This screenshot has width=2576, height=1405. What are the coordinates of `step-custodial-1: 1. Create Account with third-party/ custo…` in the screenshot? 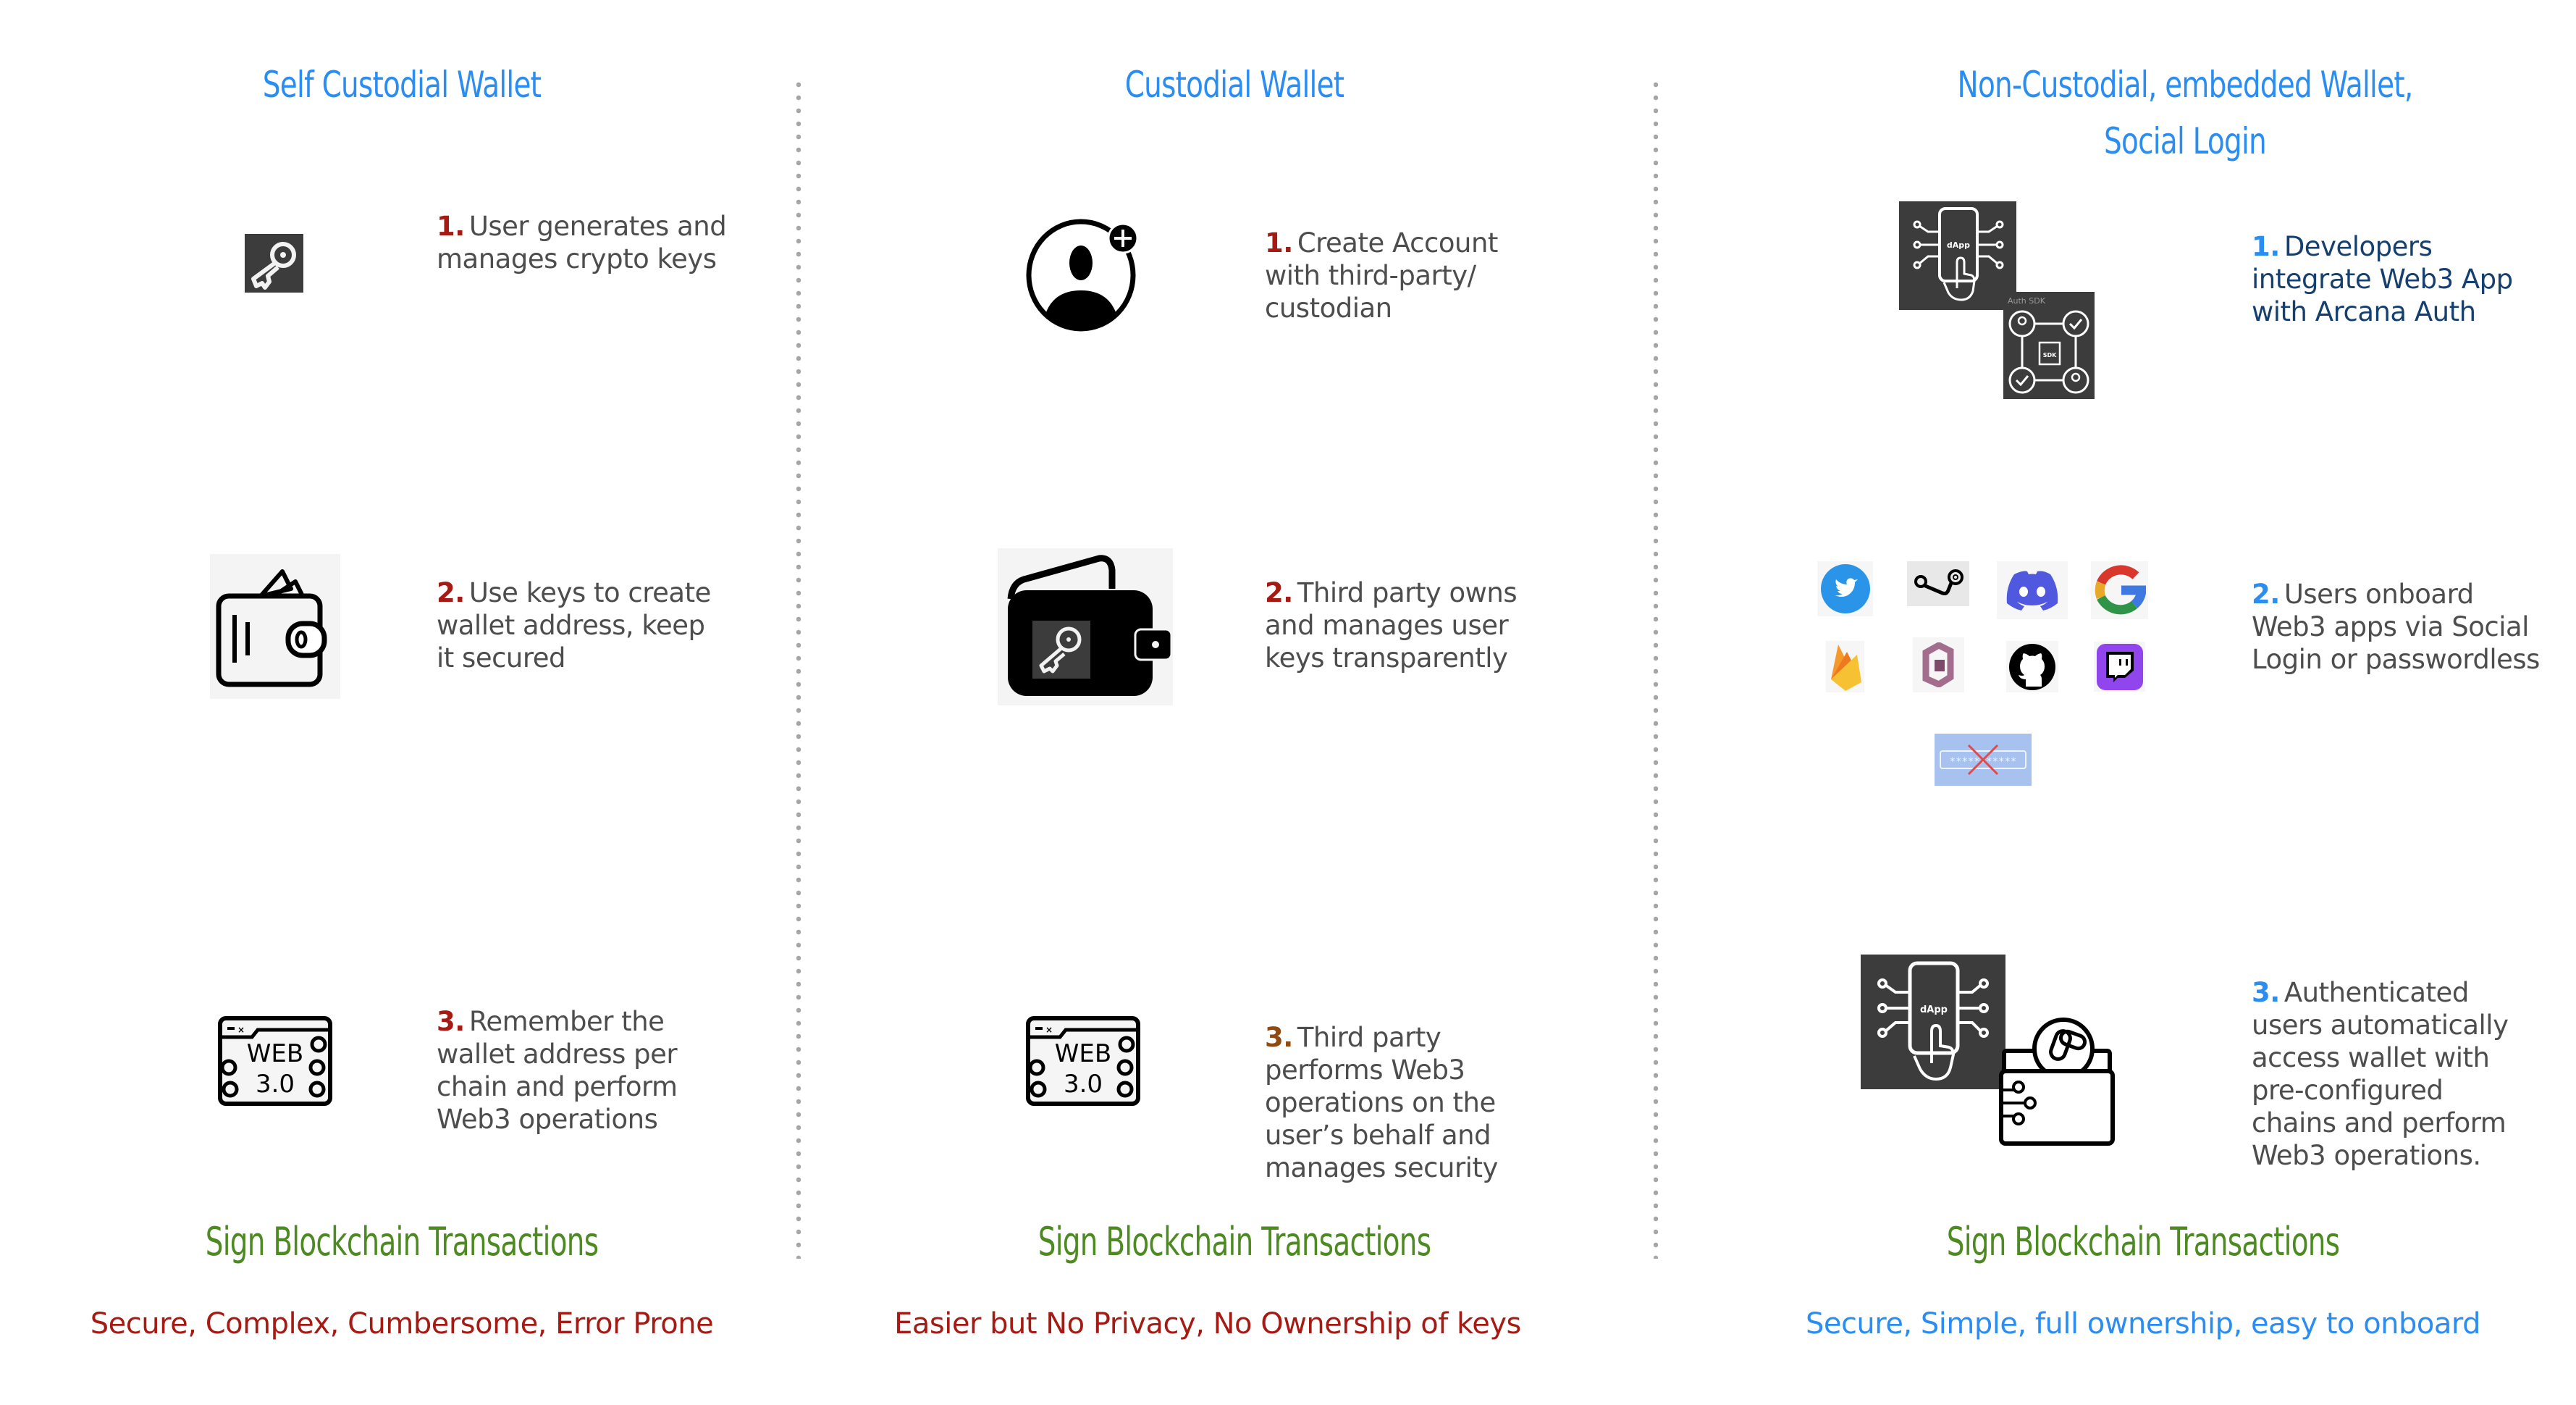 It's located at (1438, 275).